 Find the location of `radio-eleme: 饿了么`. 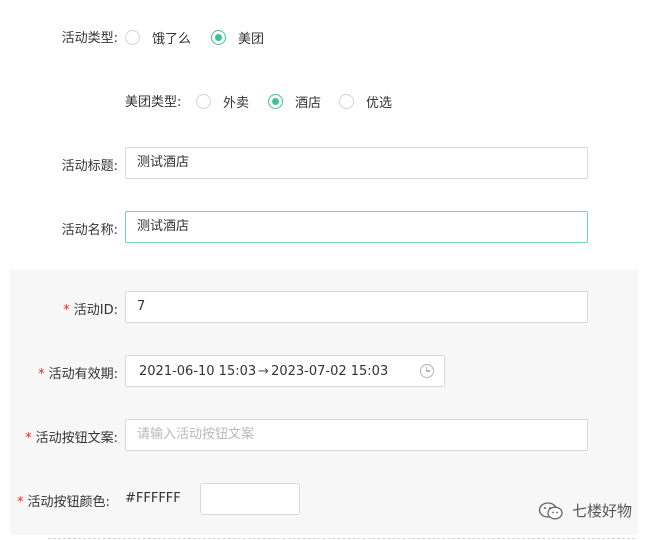

radio-eleme: 饿了么 is located at coordinates (158, 37).